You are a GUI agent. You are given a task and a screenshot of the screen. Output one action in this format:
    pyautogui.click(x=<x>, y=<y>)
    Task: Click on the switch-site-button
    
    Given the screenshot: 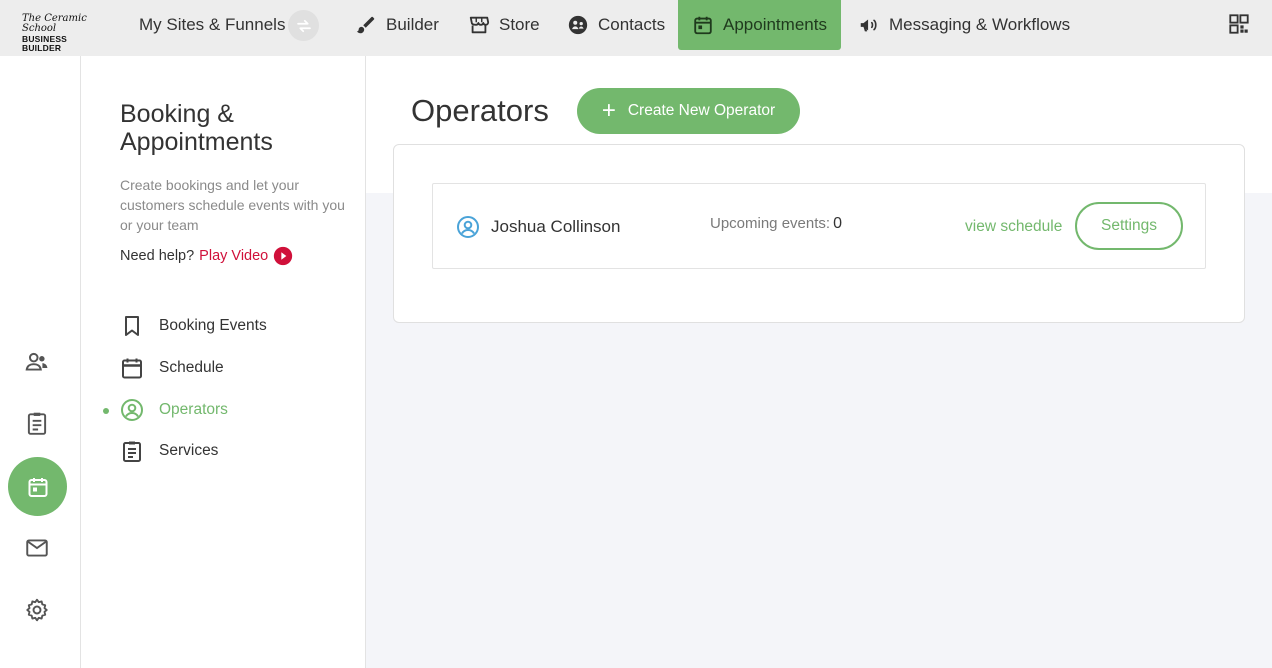 What is the action you would take?
    pyautogui.click(x=303, y=25)
    